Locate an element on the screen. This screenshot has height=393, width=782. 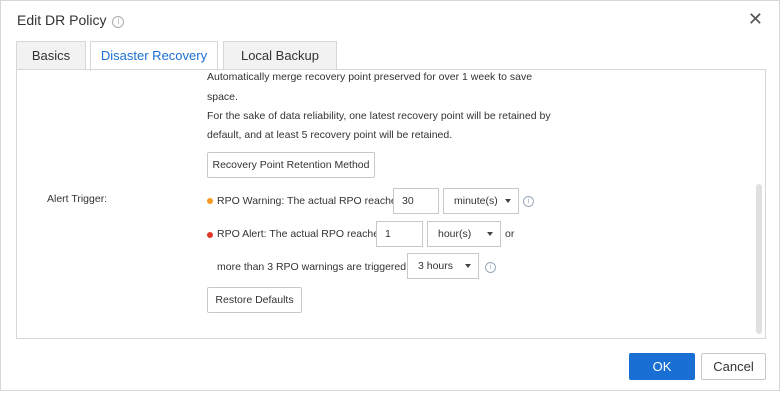
or-text: or is located at coordinates (510, 234).